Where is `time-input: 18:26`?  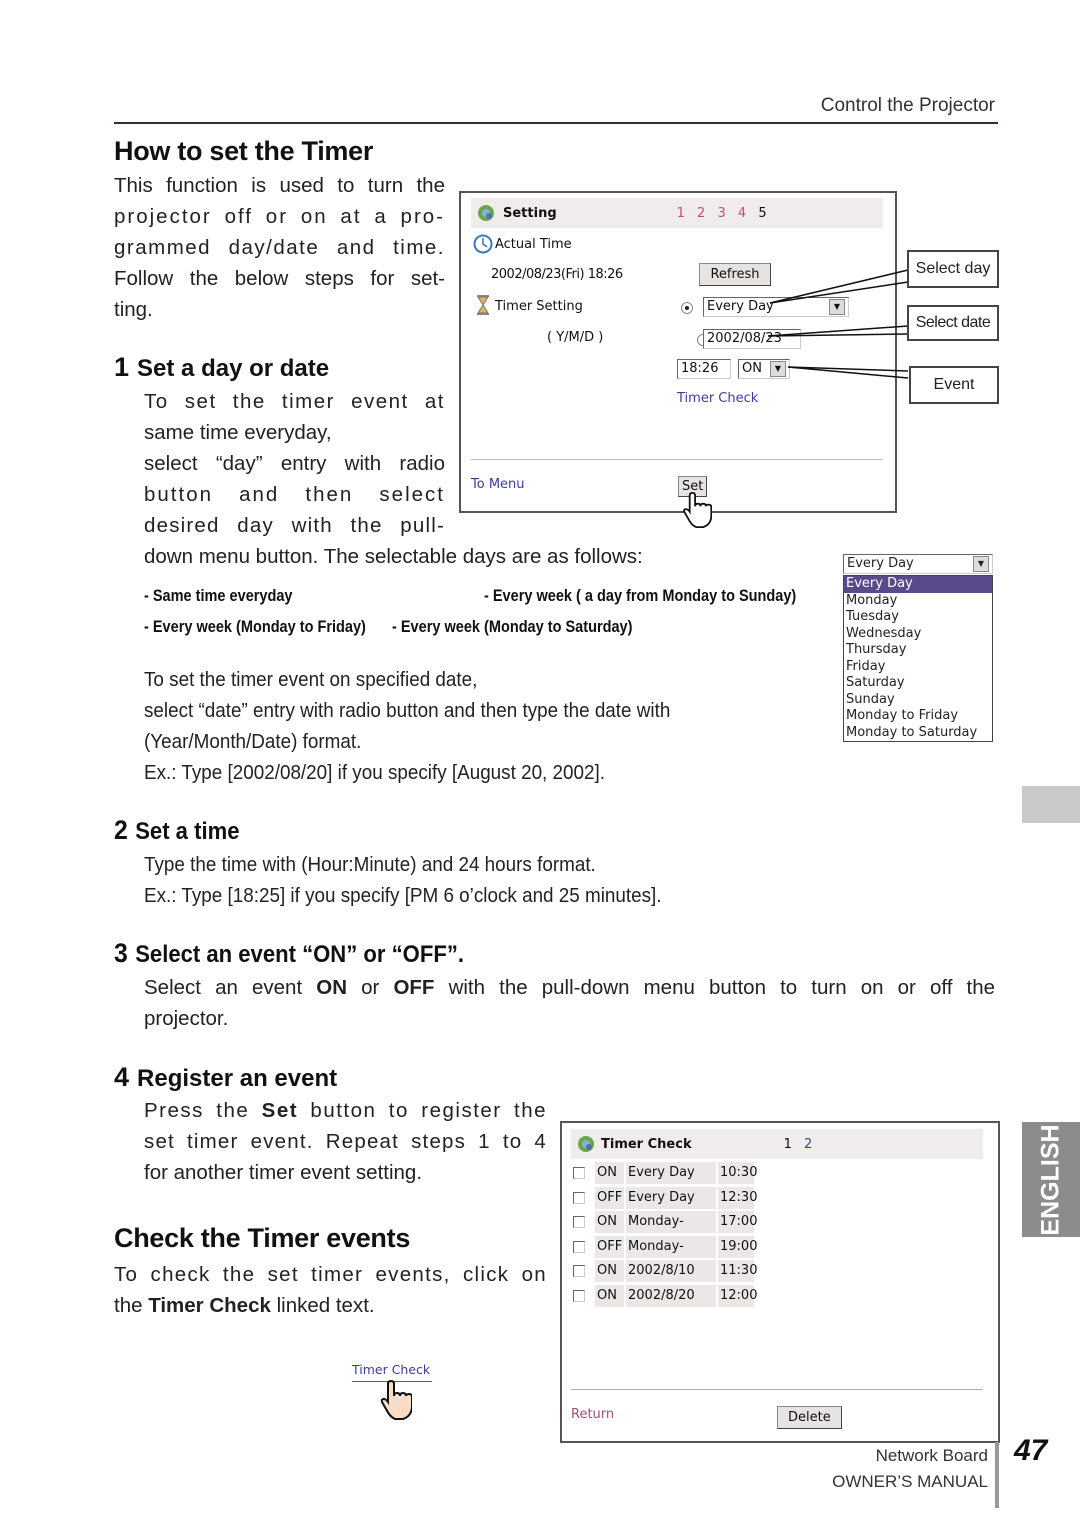
time-input: 18:26 is located at coordinates (704, 369).